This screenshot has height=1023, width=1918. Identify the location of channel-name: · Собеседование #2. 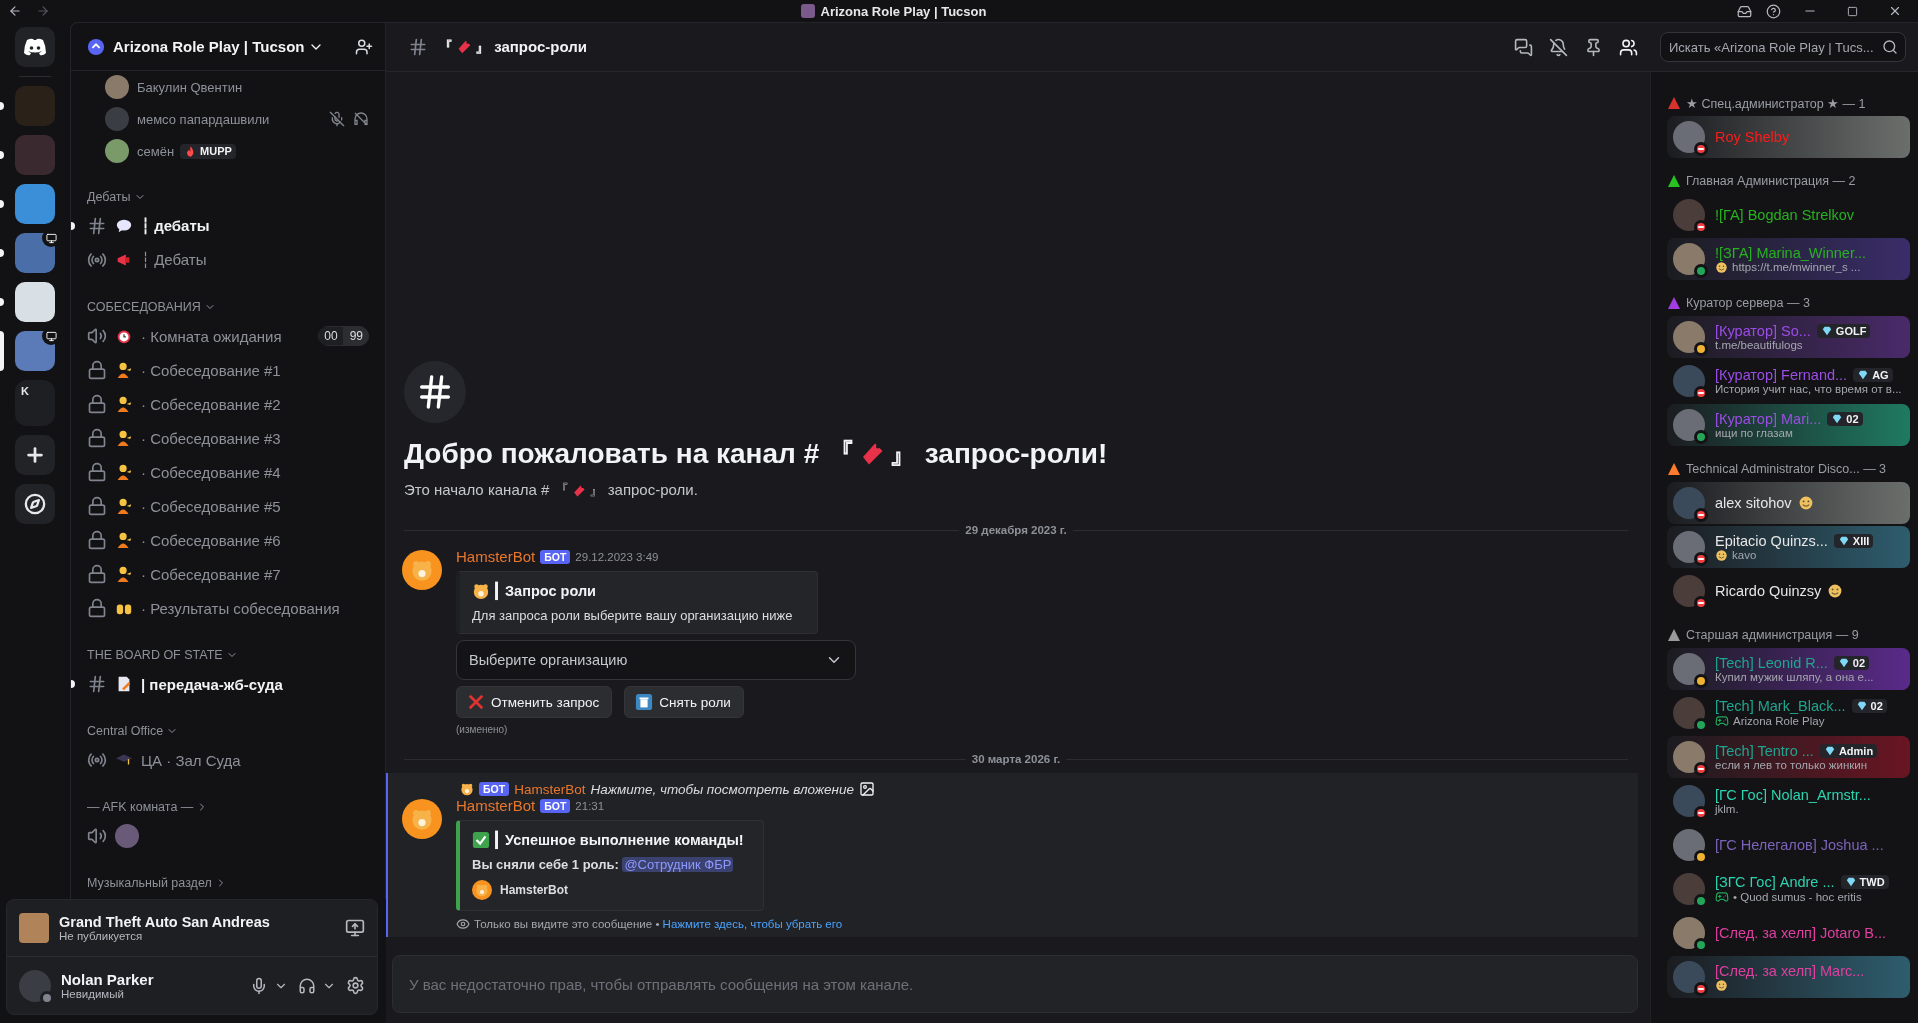
(255, 404).